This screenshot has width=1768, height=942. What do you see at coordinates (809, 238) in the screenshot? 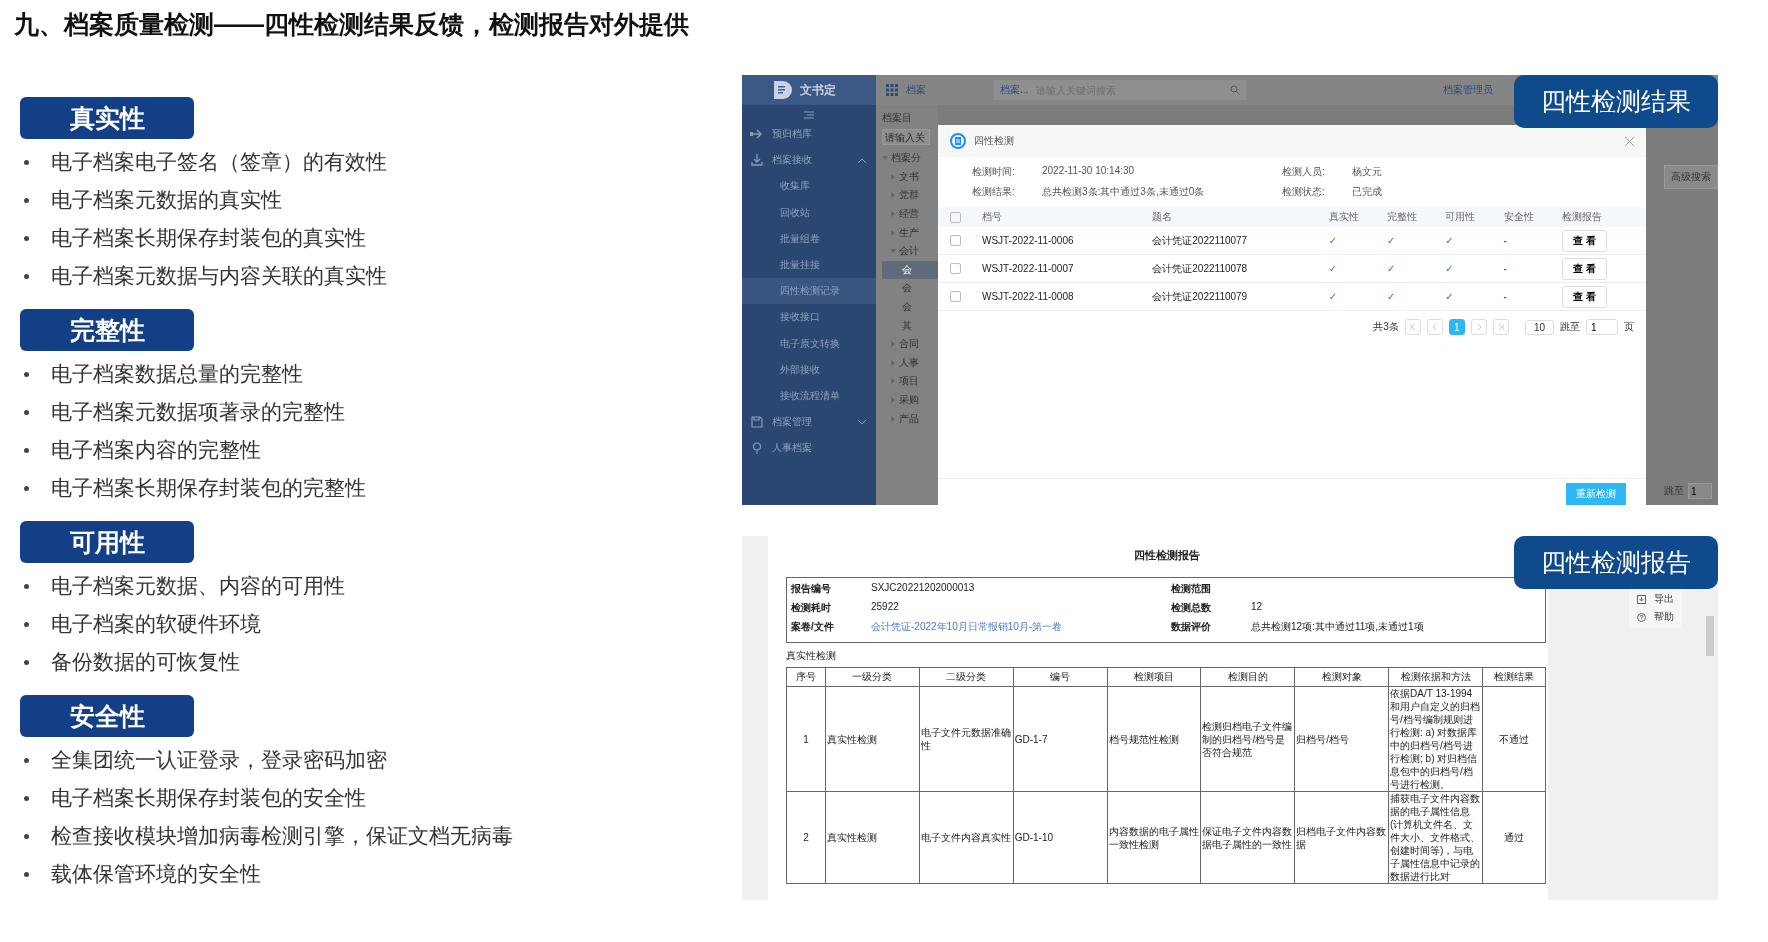
I see `sidebar-item: 批量组卷` at bounding box center [809, 238].